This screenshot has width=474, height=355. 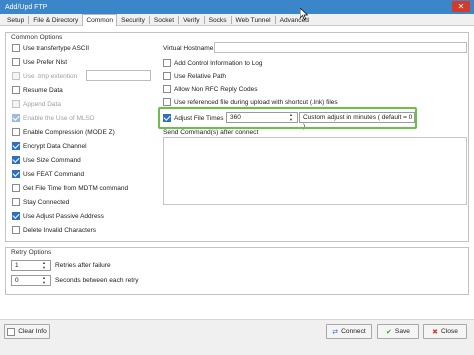 What do you see at coordinates (63, 216) in the screenshot?
I see `check-label: Use Adjust Passive Address` at bounding box center [63, 216].